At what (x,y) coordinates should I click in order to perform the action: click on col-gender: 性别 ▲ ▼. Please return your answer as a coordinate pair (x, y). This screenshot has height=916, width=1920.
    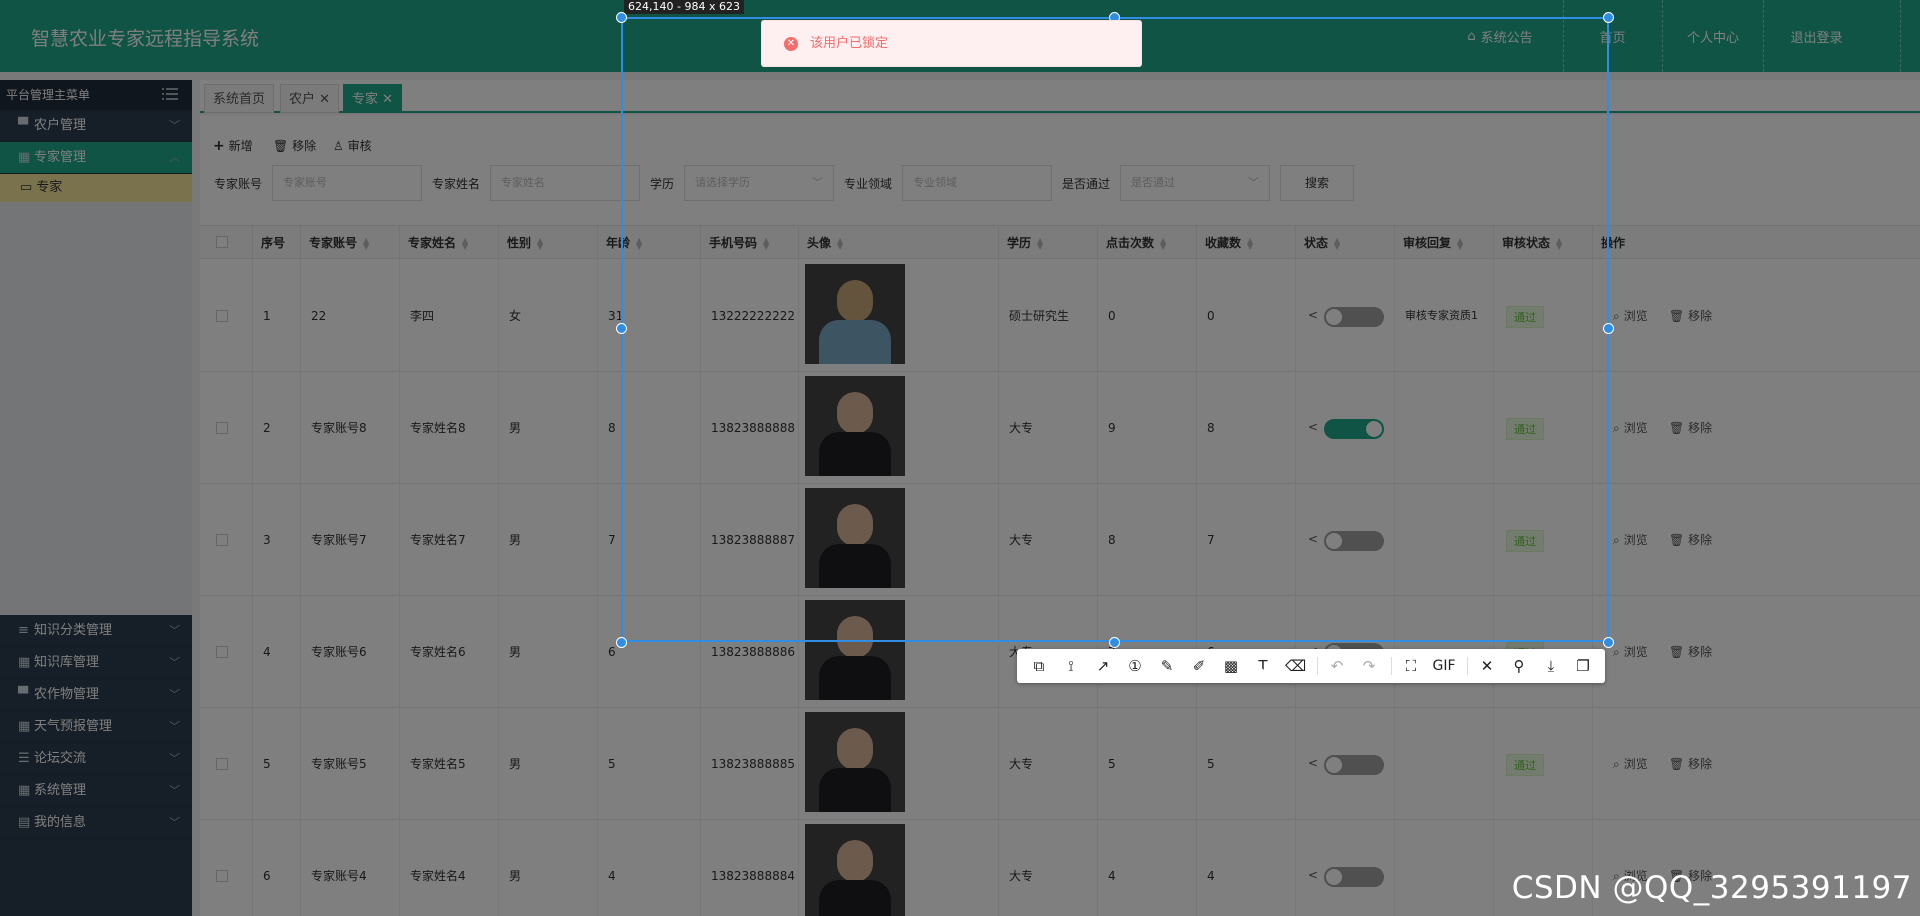
    Looking at the image, I should click on (520, 243).